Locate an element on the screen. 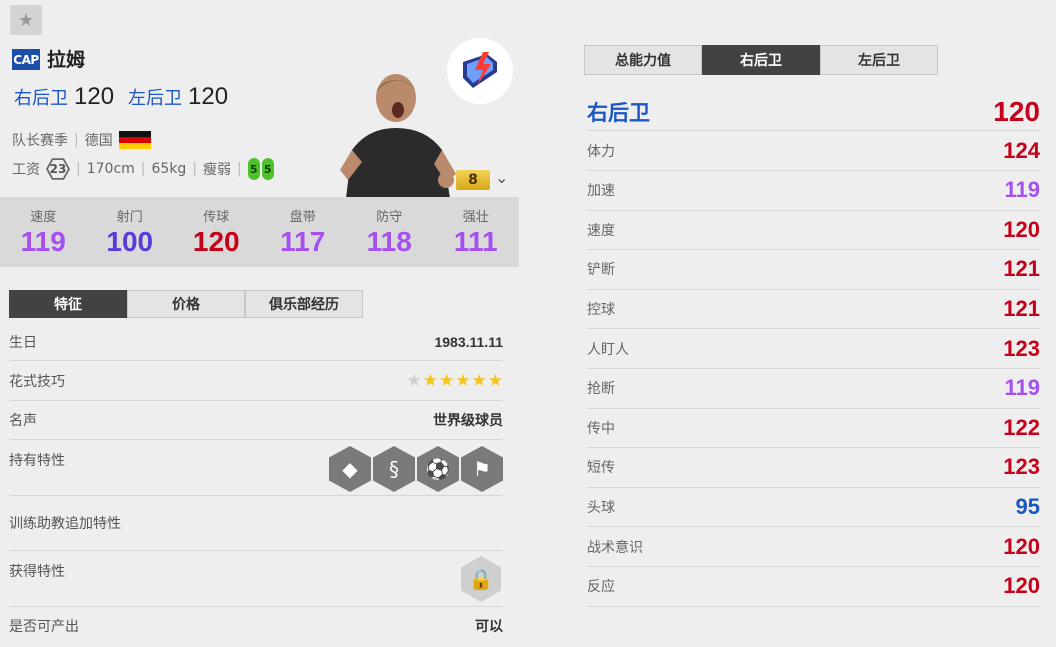  season-badge: CAP is located at coordinates (26, 59).